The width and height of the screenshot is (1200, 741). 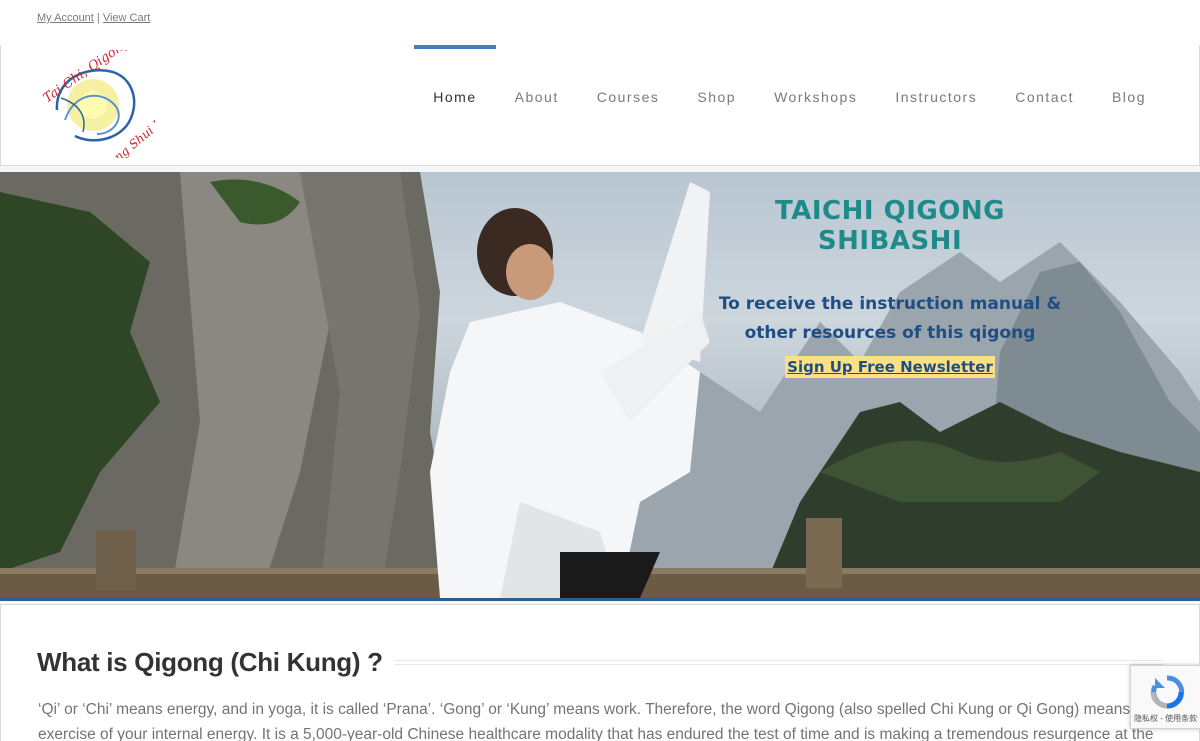 I want to click on nav-label: Contact, so click(x=1044, y=97).